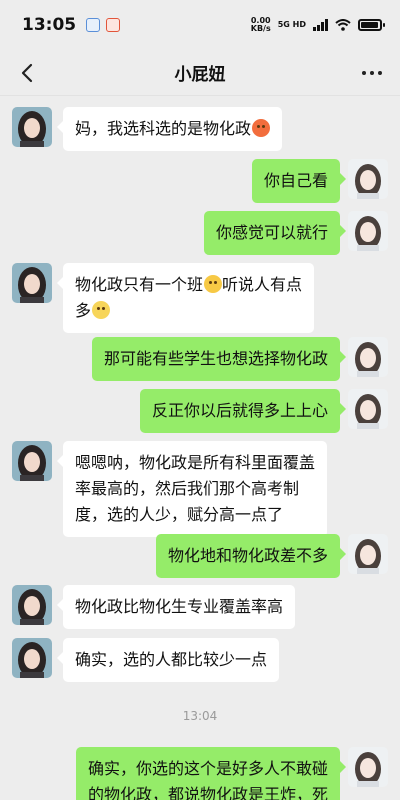 The width and height of the screenshot is (400, 800). Describe the element at coordinates (260, 28) in the screenshot. I see `network-speed-unit: KB/s` at that location.